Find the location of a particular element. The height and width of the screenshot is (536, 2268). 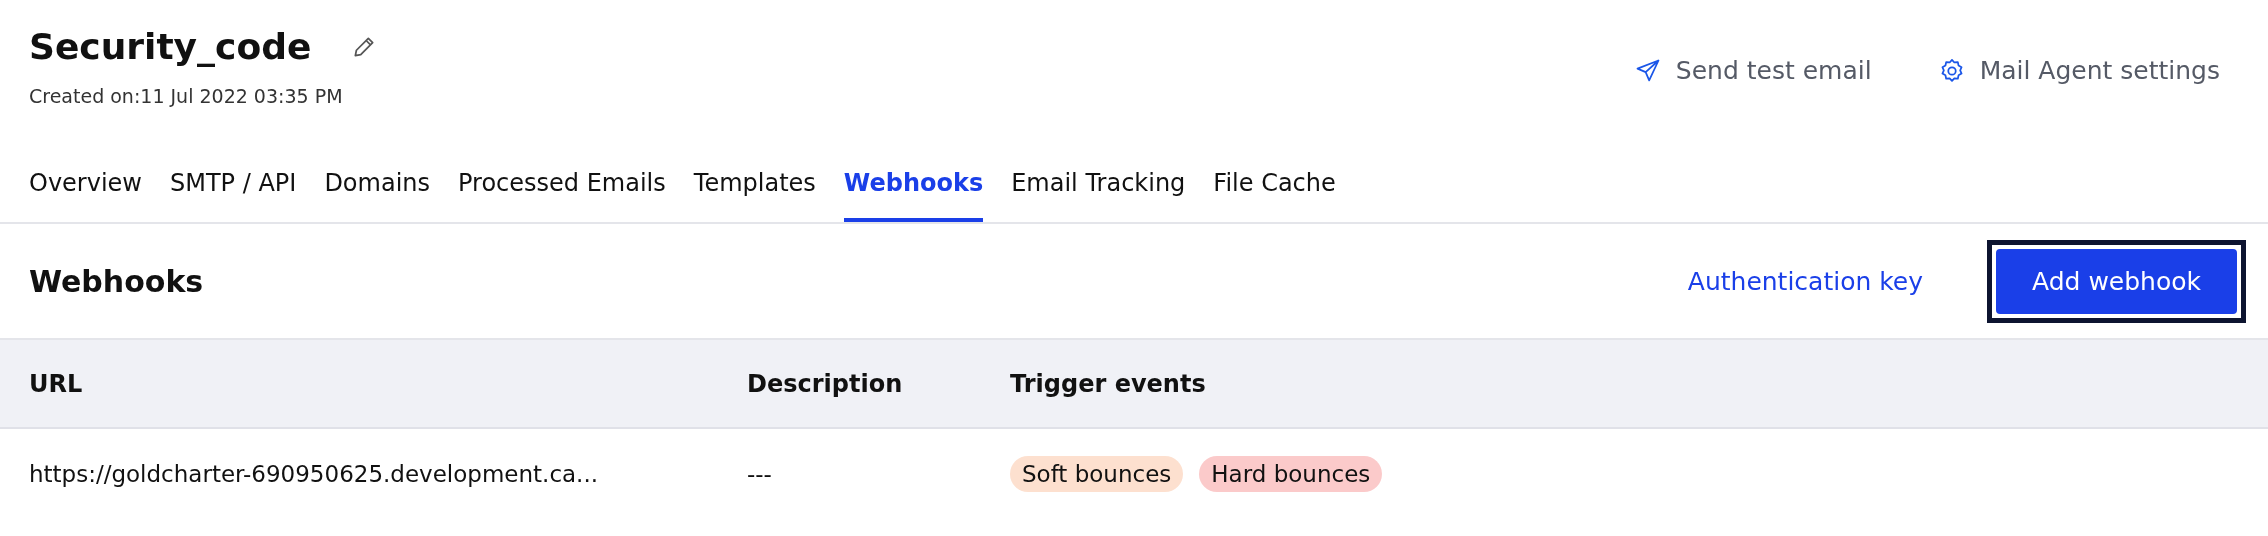

tab: SMTP / API is located at coordinates (233, 192).